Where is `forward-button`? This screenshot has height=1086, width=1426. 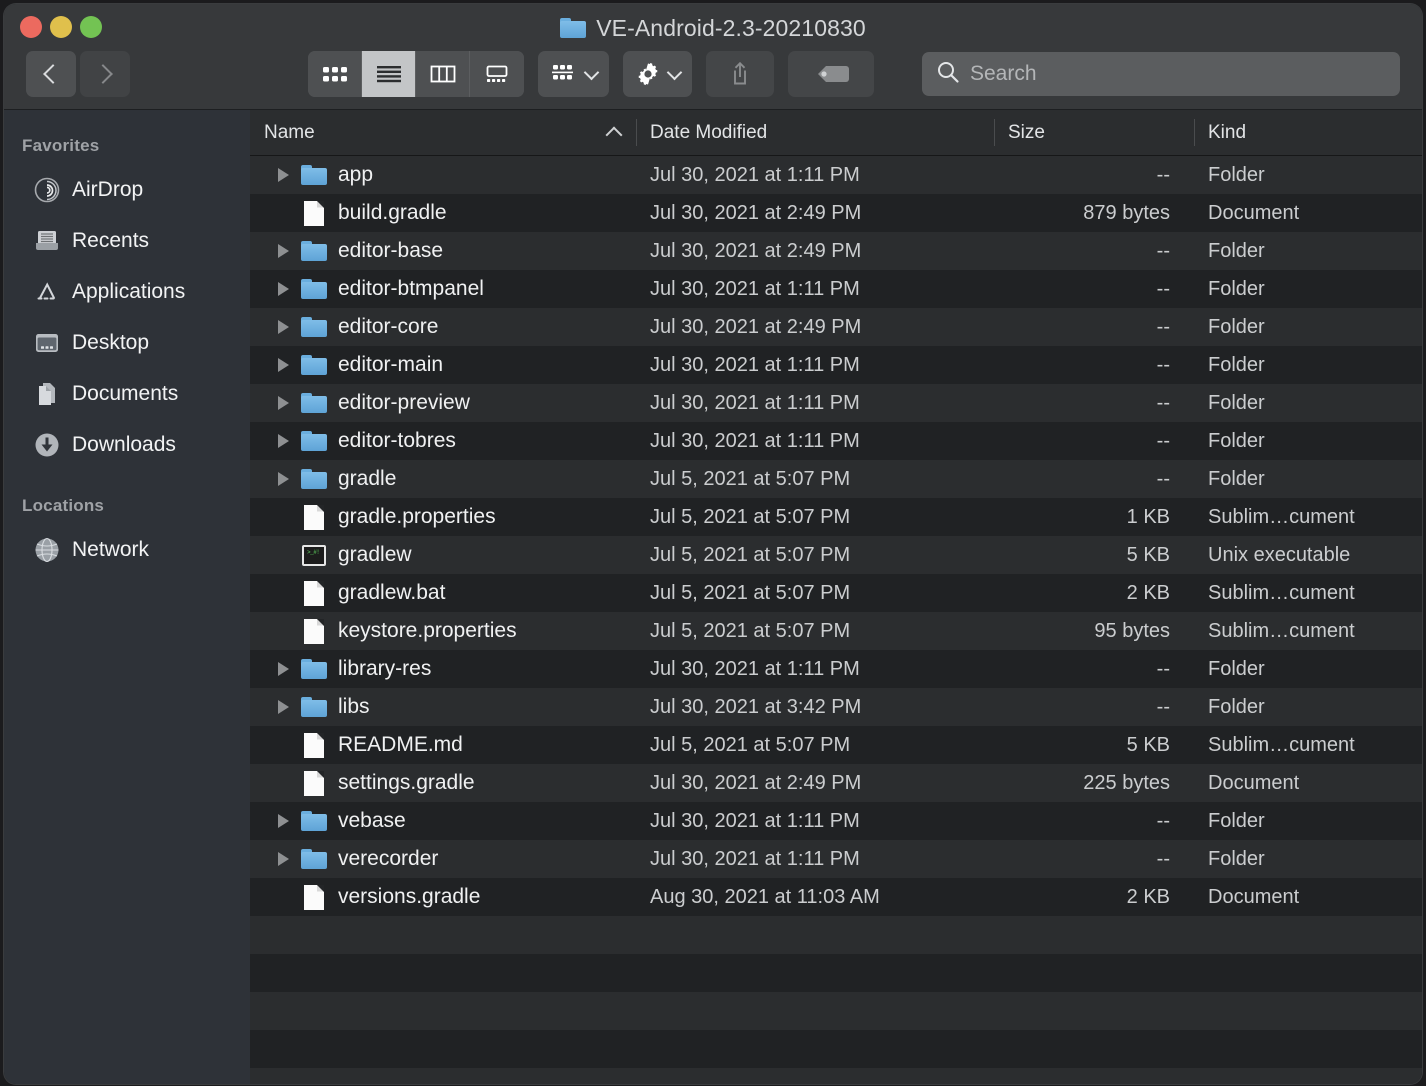
forward-button is located at coordinates (105, 74).